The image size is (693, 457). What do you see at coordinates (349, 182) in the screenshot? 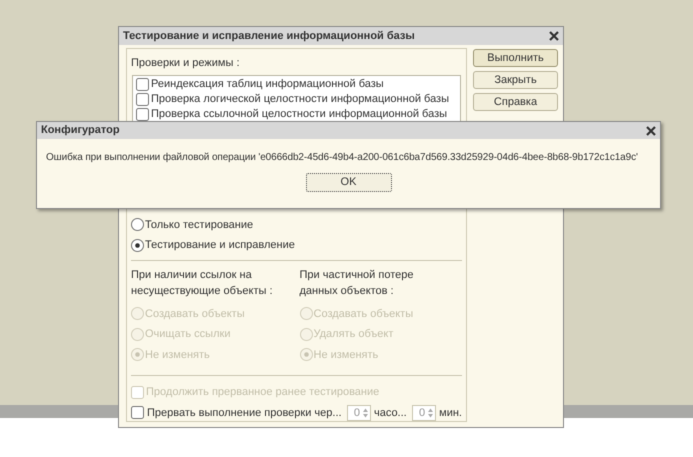
I see `ok-button: OK` at bounding box center [349, 182].